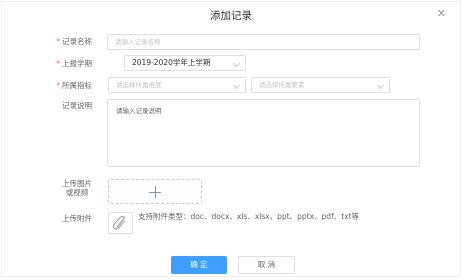 The width and height of the screenshot is (464, 280). I want to click on attachment-label: 上传附件, so click(77, 218).